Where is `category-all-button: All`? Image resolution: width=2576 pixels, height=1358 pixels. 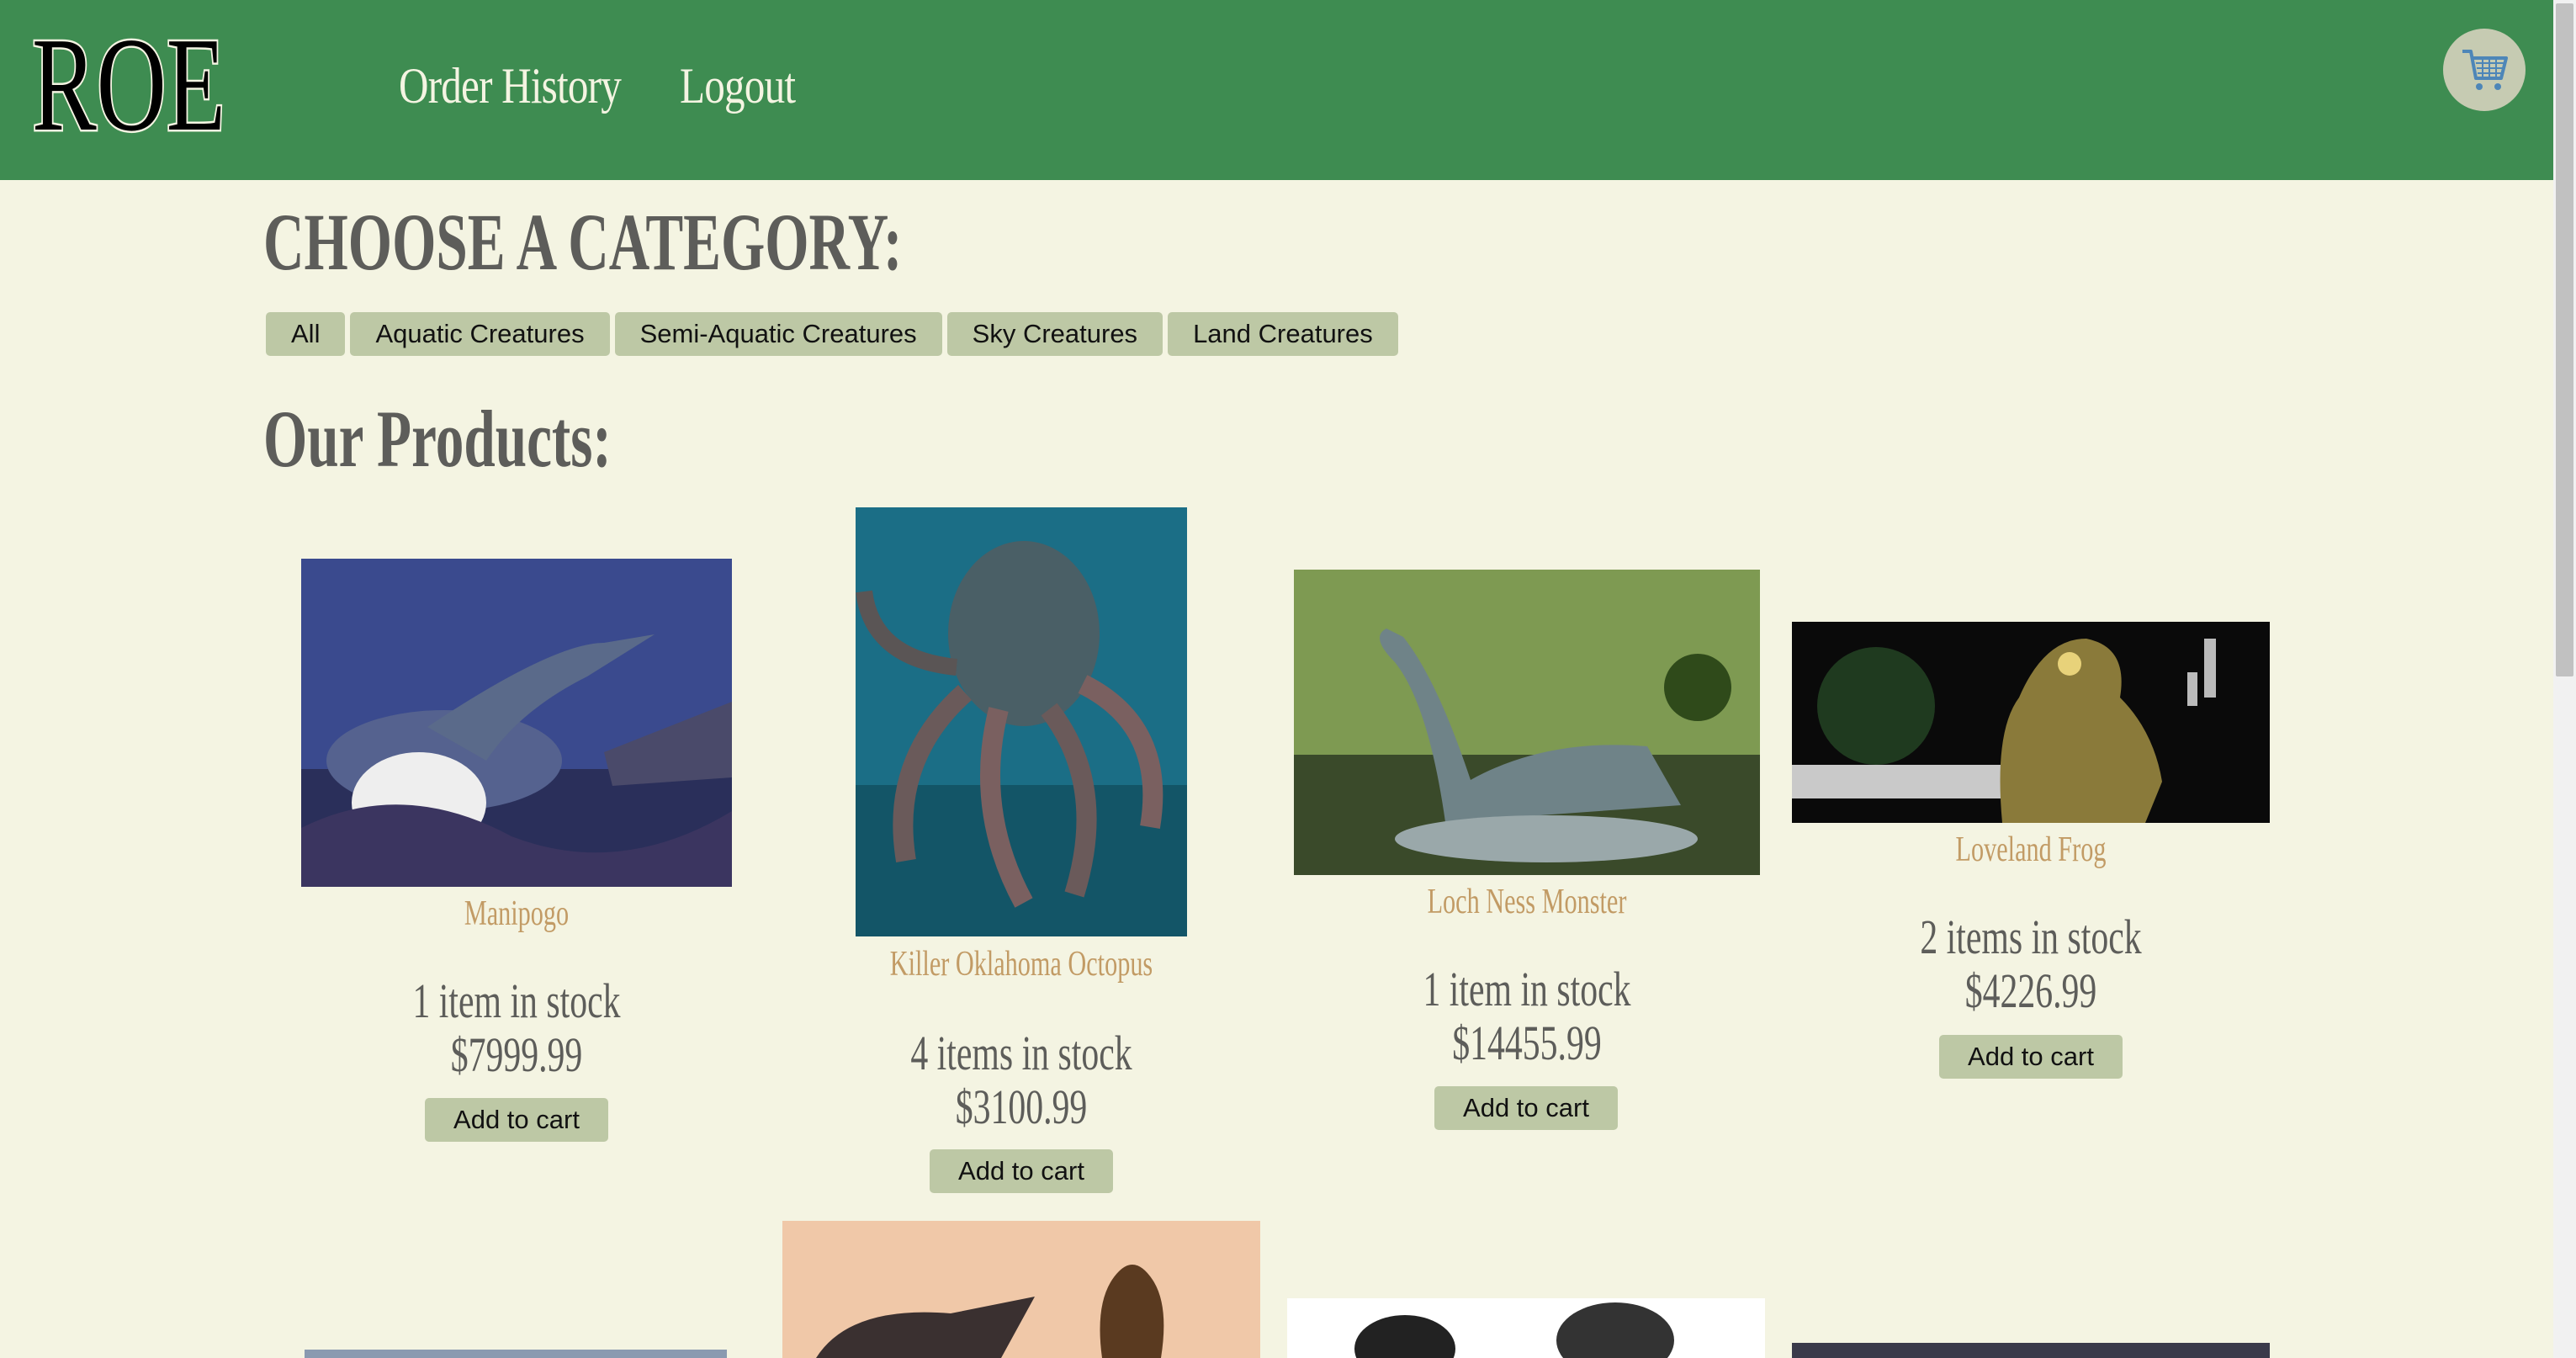
category-all-button: All is located at coordinates (306, 334).